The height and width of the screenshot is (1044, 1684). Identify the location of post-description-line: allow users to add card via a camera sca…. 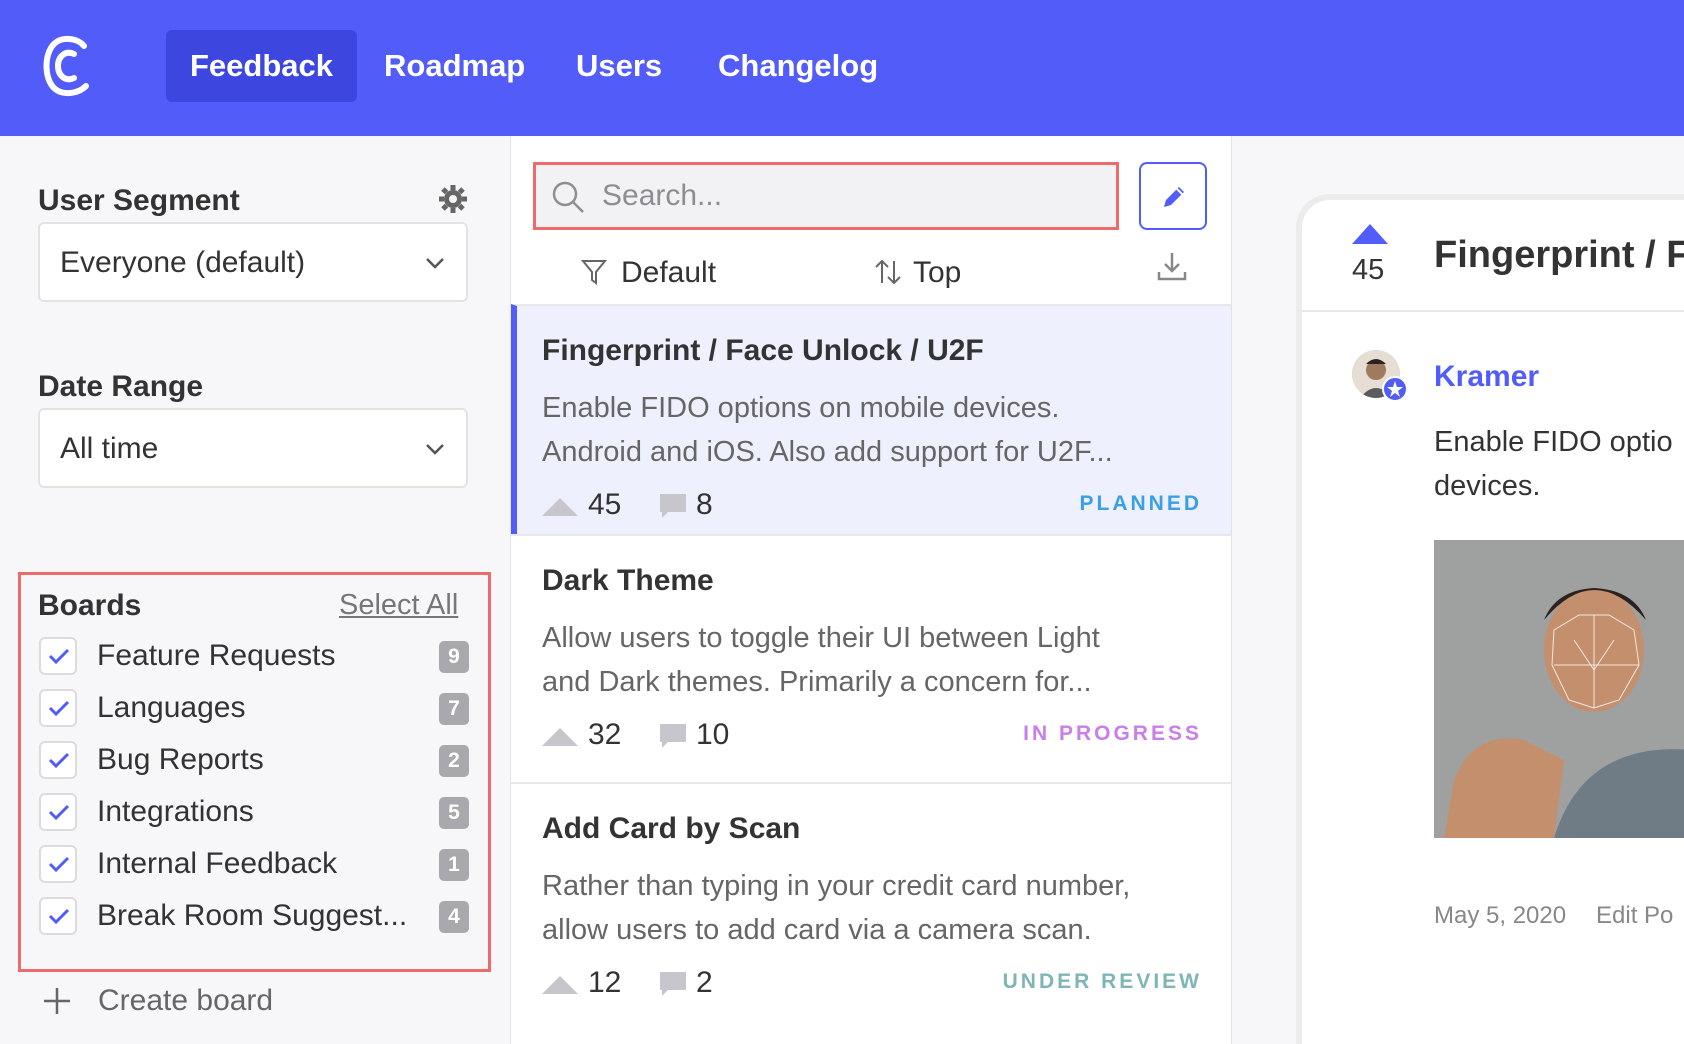
(817, 930).